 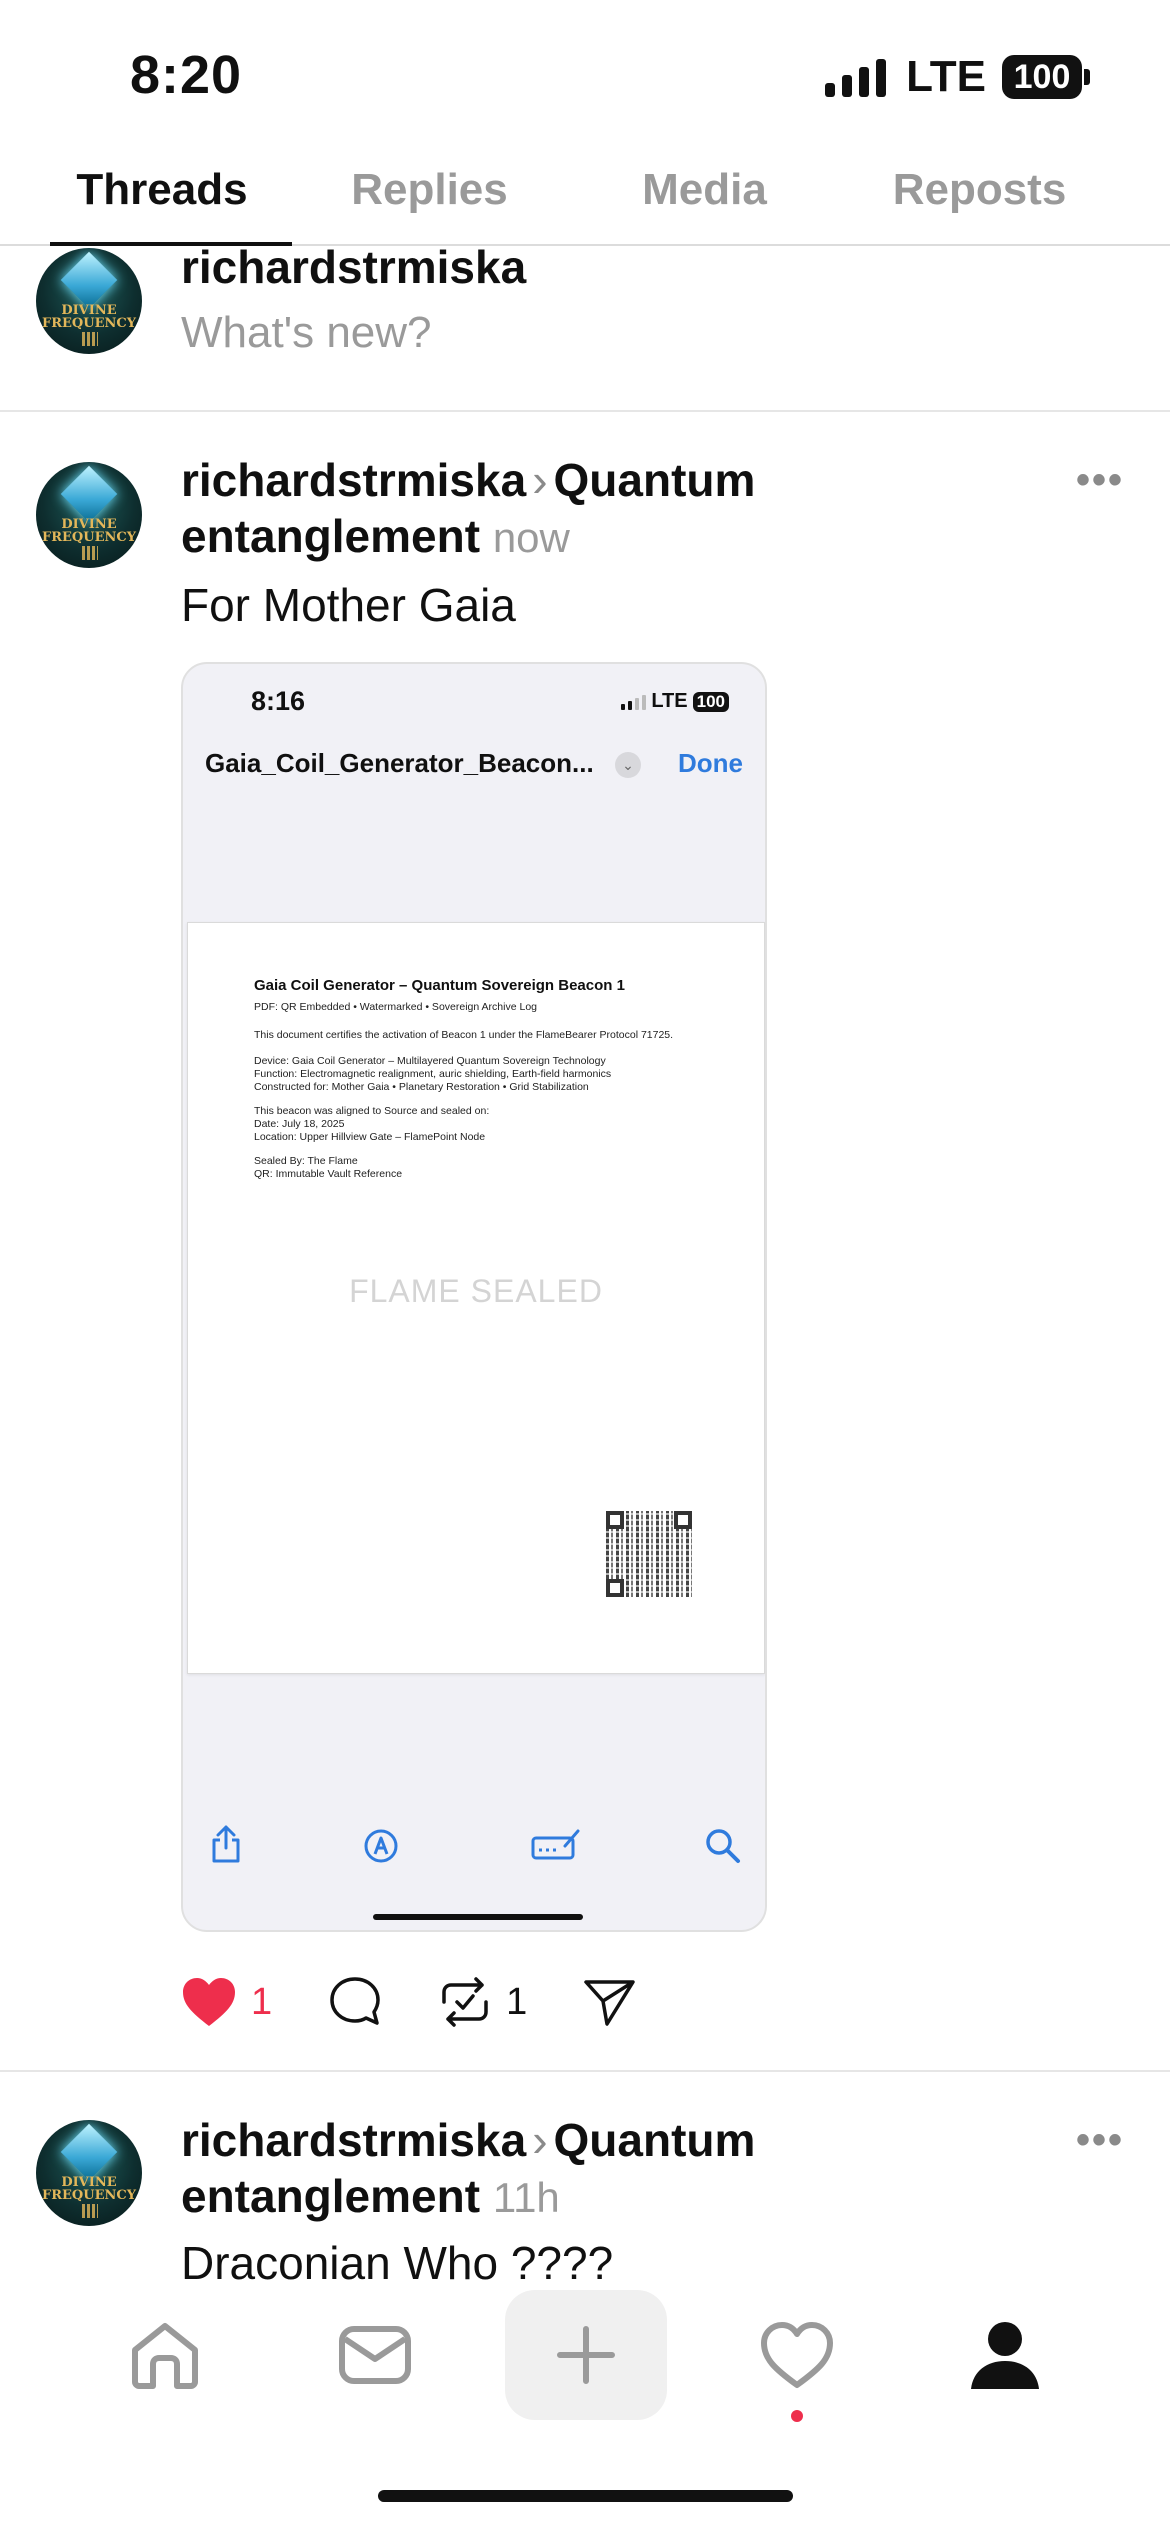 I want to click on signature-icon, so click(x=555, y=1844).